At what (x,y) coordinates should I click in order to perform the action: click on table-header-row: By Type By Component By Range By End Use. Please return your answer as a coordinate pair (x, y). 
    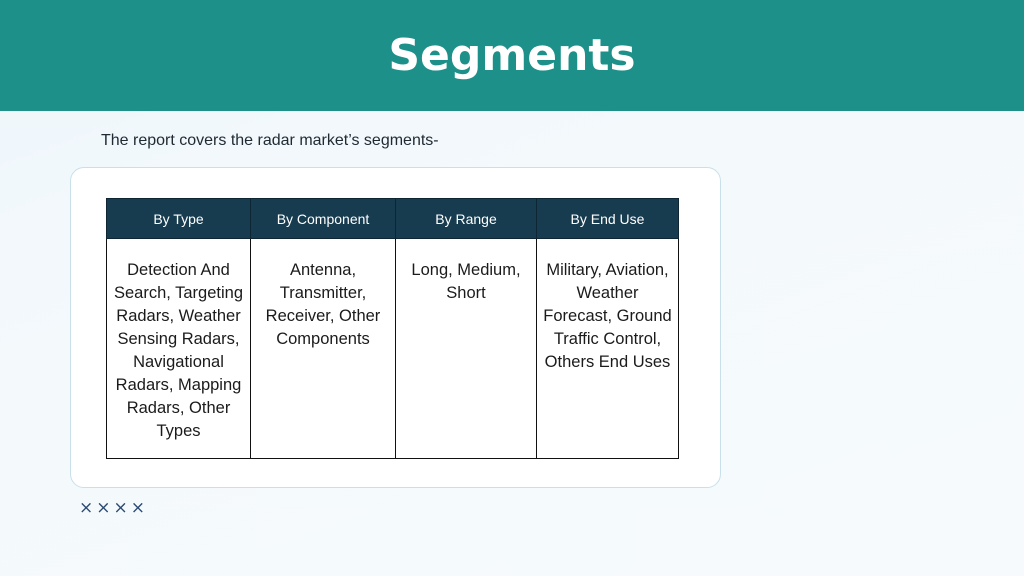
    Looking at the image, I should click on (392, 218).